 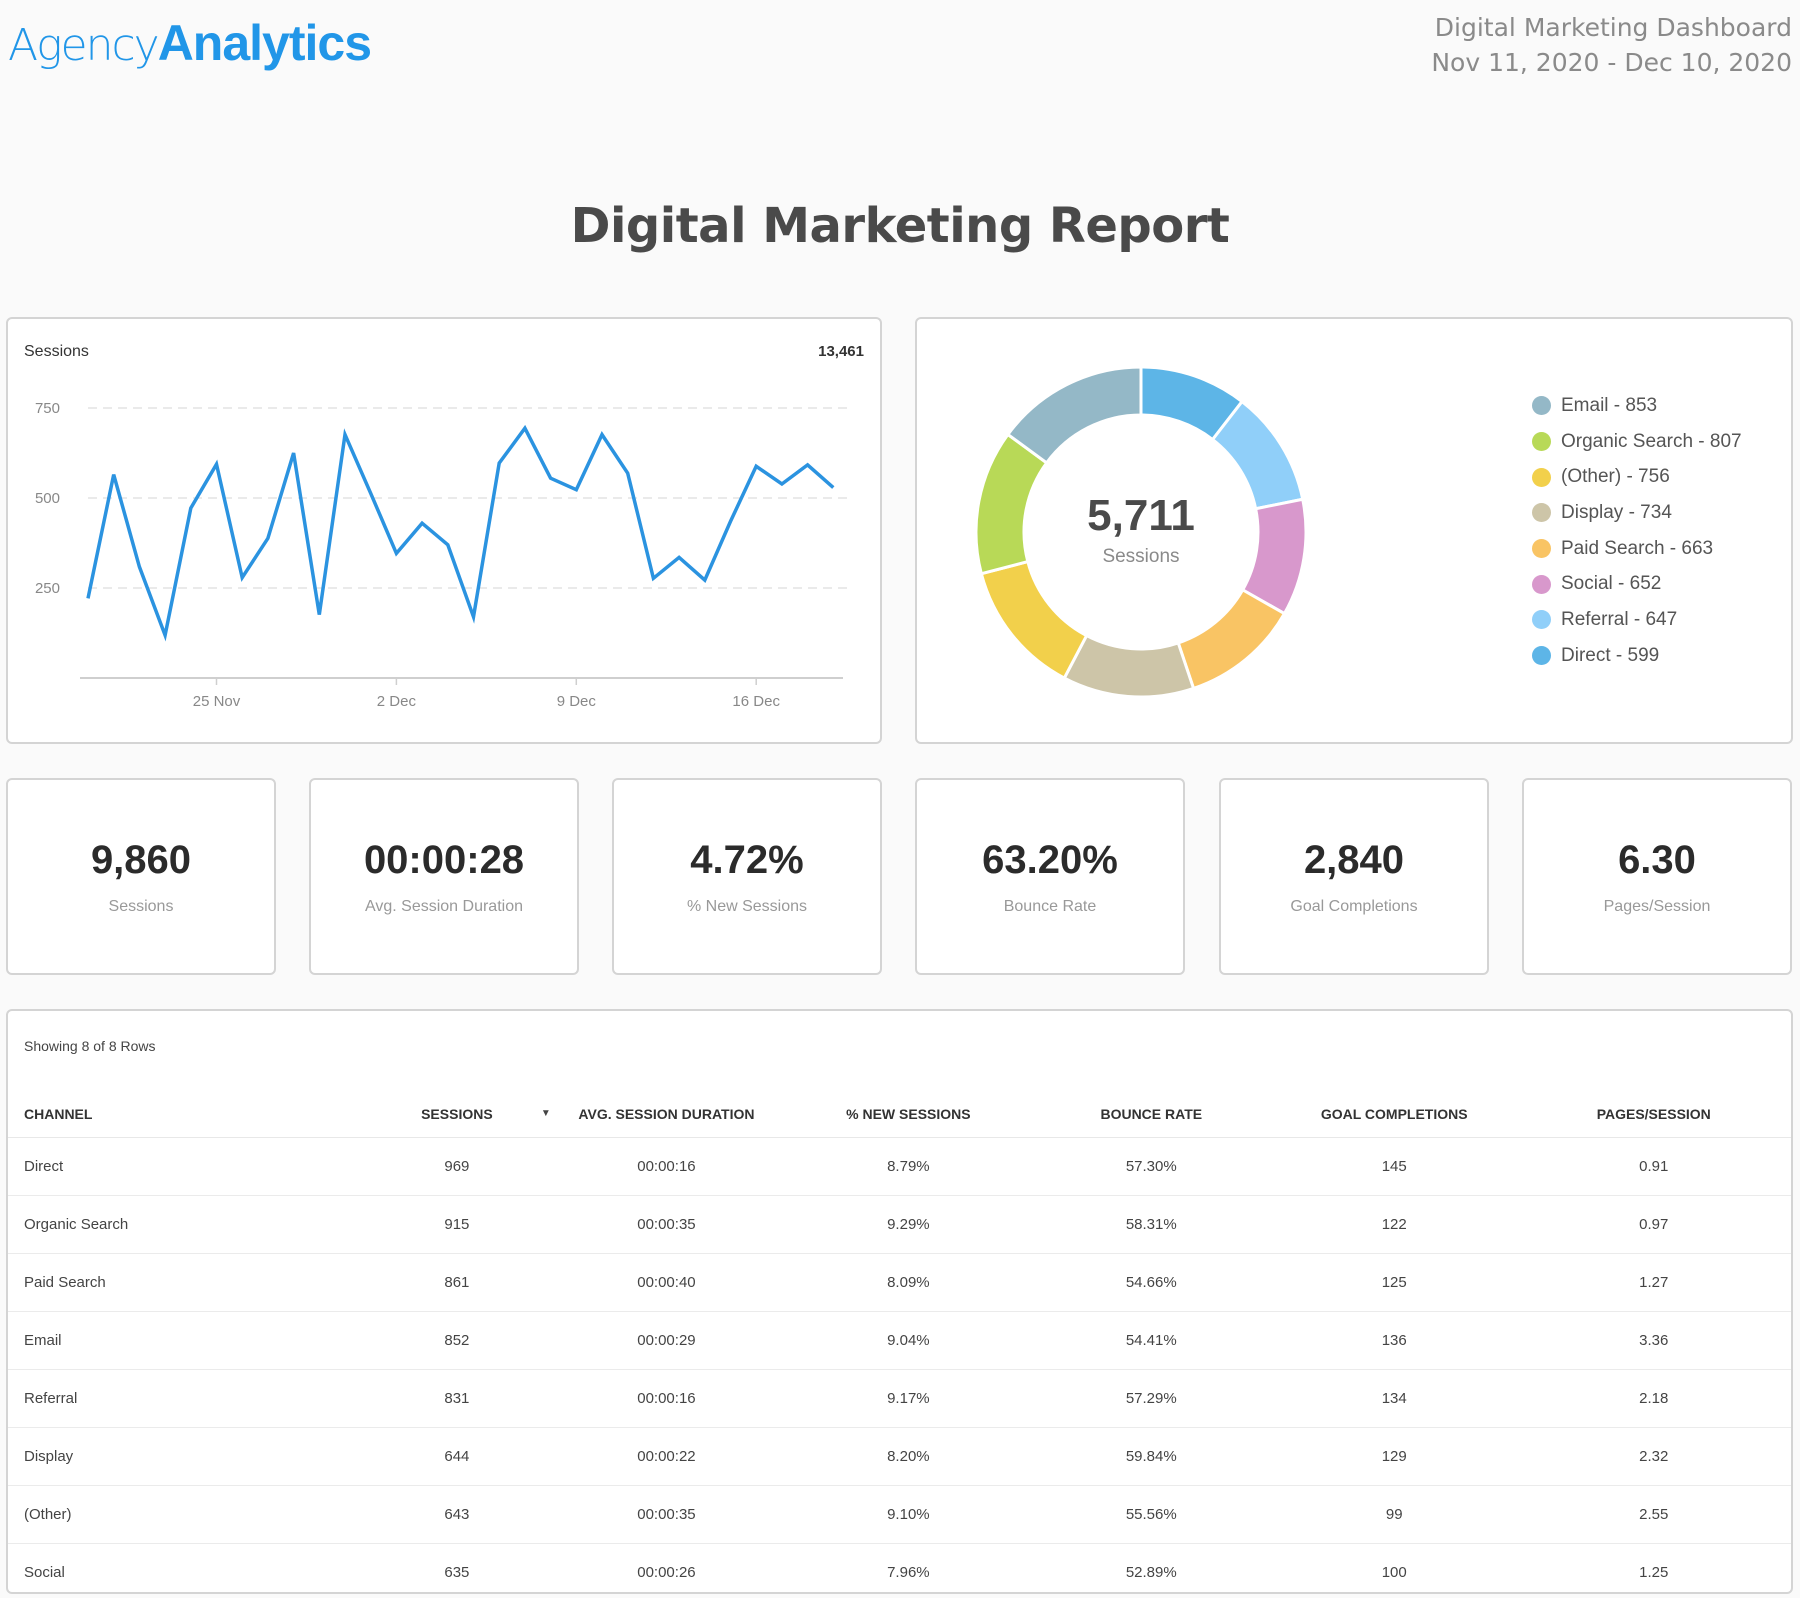 What do you see at coordinates (1394, 1456) in the screenshot?
I see `cell-goal-completions: 129` at bounding box center [1394, 1456].